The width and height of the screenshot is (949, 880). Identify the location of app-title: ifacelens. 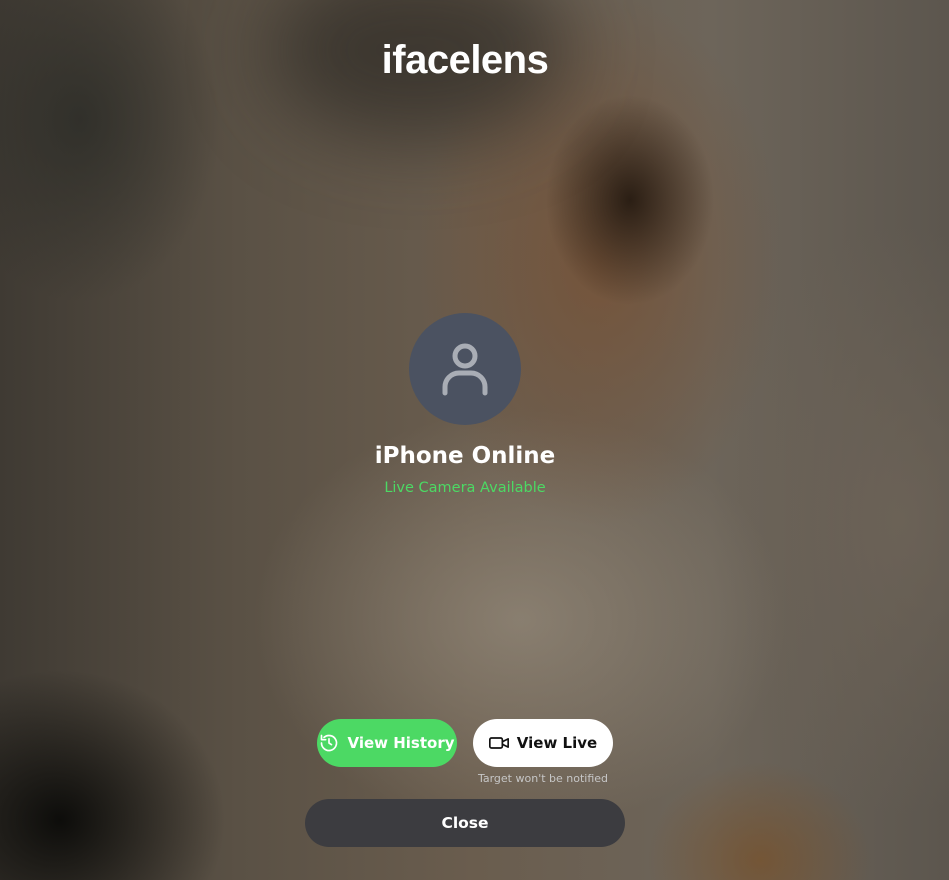
(465, 60).